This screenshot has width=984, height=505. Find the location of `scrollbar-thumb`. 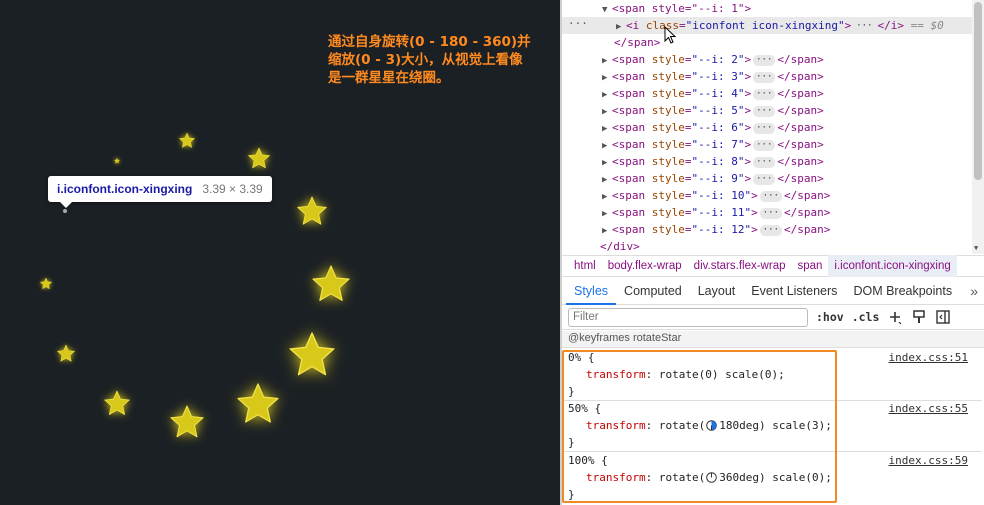

scrollbar-thumb is located at coordinates (978, 91).